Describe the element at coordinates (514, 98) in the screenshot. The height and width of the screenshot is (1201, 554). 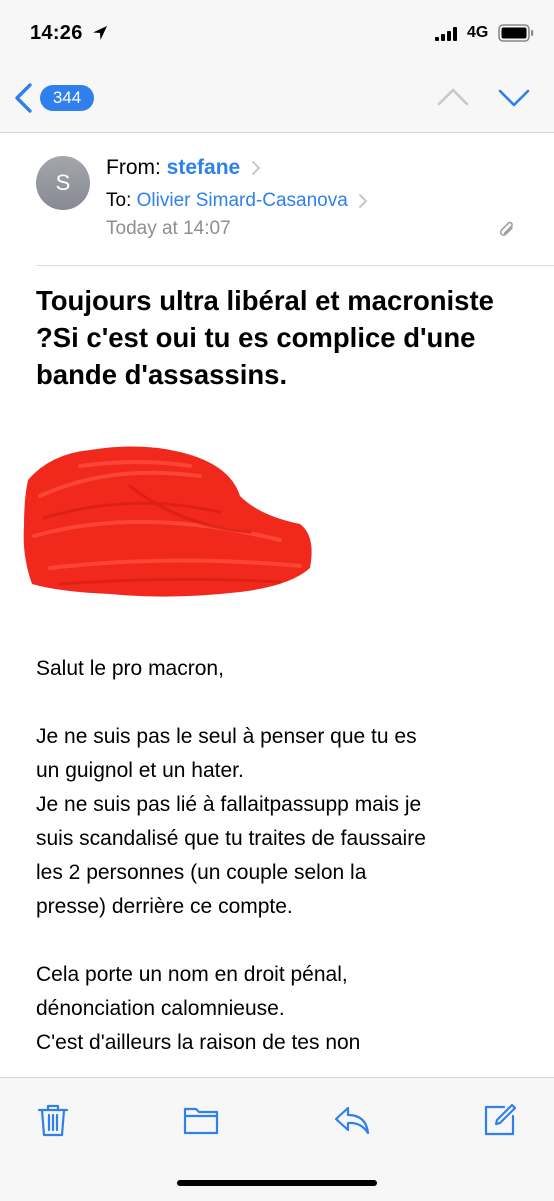
I see `next-message-icon` at that location.